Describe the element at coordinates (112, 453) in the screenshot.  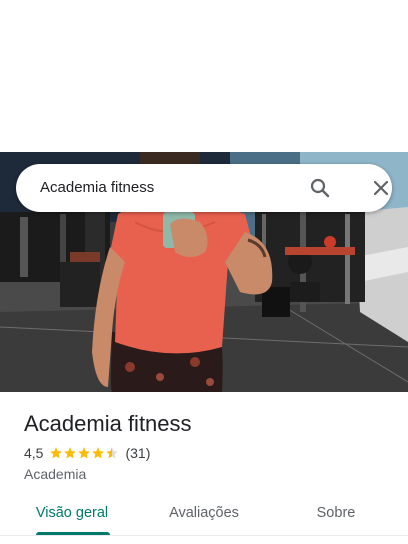
I see `star-half-icon` at that location.